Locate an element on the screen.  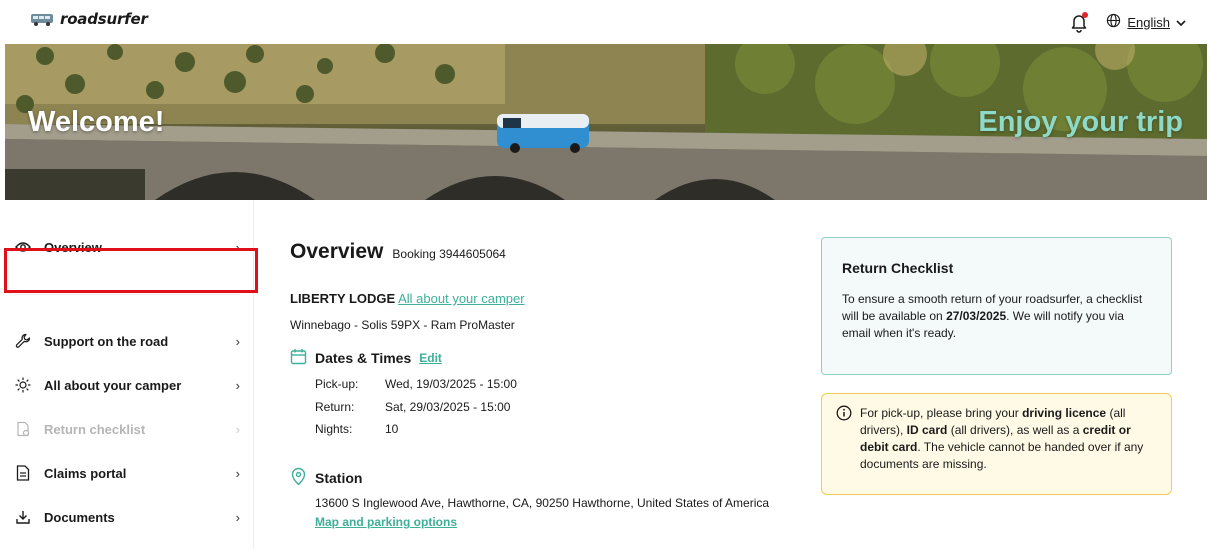
globe-icon is located at coordinates (1113, 22).